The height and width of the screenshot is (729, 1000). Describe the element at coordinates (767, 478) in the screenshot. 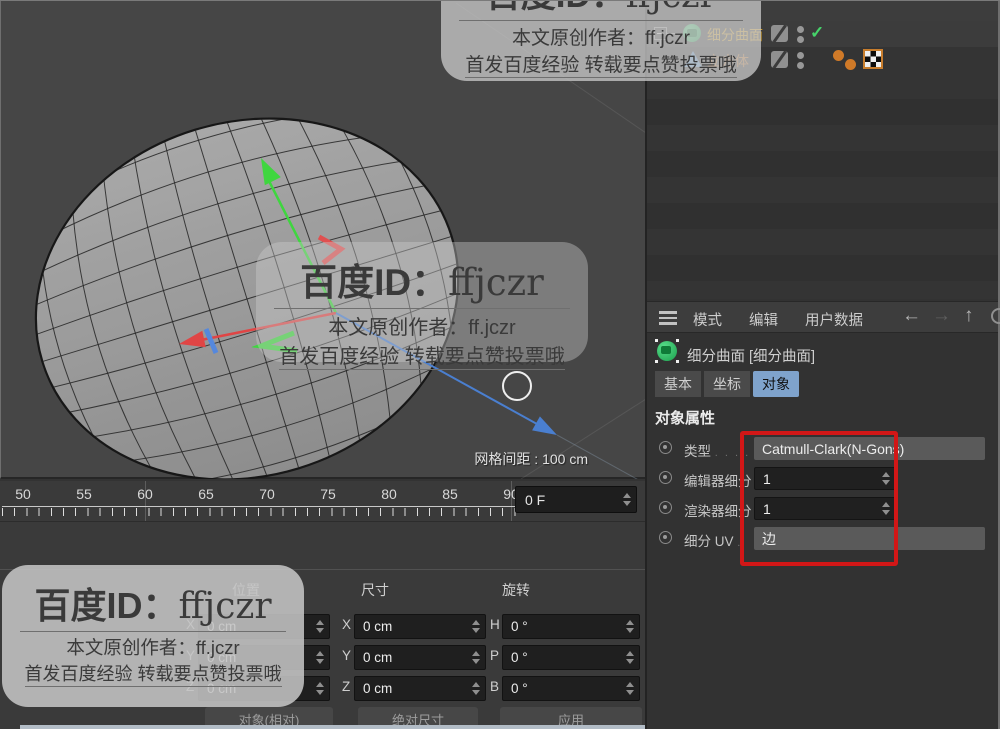

I see `editor-subdivision-value: 1` at that location.